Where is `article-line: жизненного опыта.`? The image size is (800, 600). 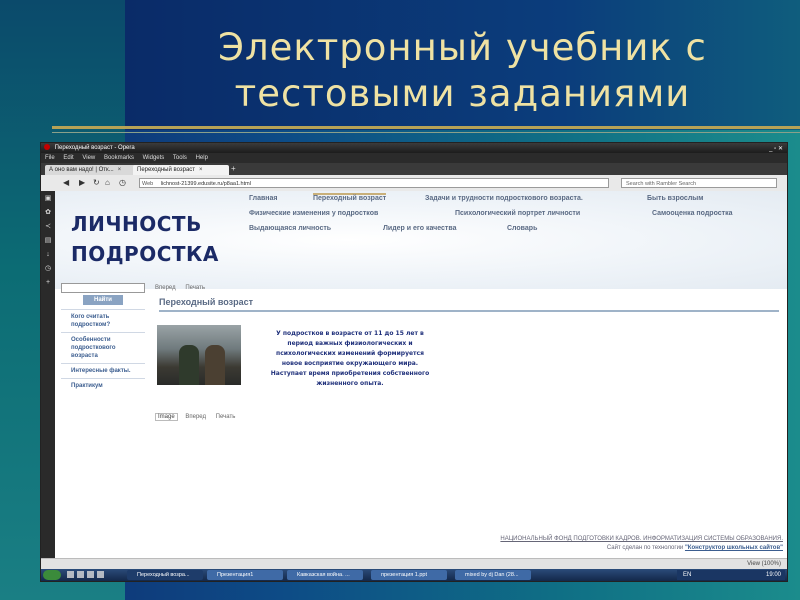
article-line: жизненного опыта. is located at coordinates (350, 383).